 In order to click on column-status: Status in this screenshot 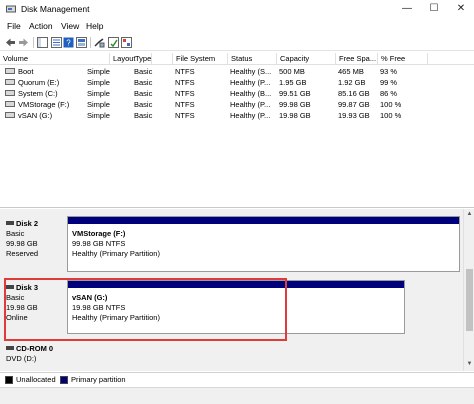, I will do `click(252, 59)`.